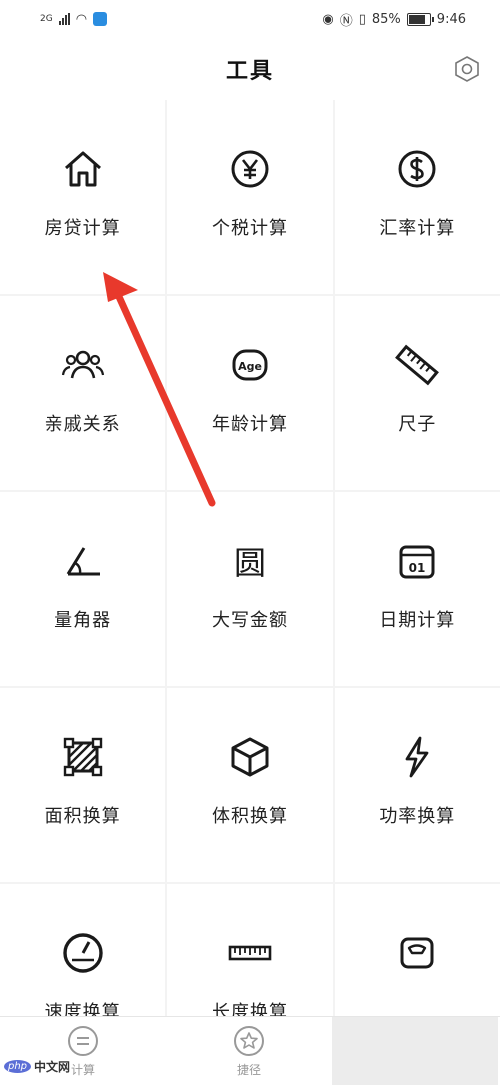  What do you see at coordinates (249, 71) in the screenshot?
I see `page-title: 工具` at bounding box center [249, 71].